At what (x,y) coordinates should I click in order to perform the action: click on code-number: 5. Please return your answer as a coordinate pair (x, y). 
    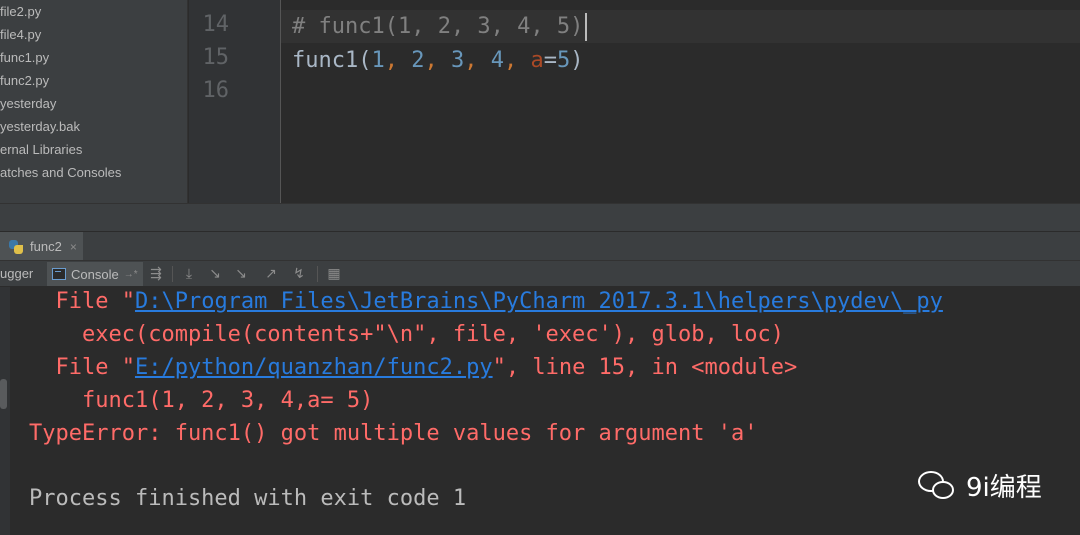
    Looking at the image, I should click on (563, 60).